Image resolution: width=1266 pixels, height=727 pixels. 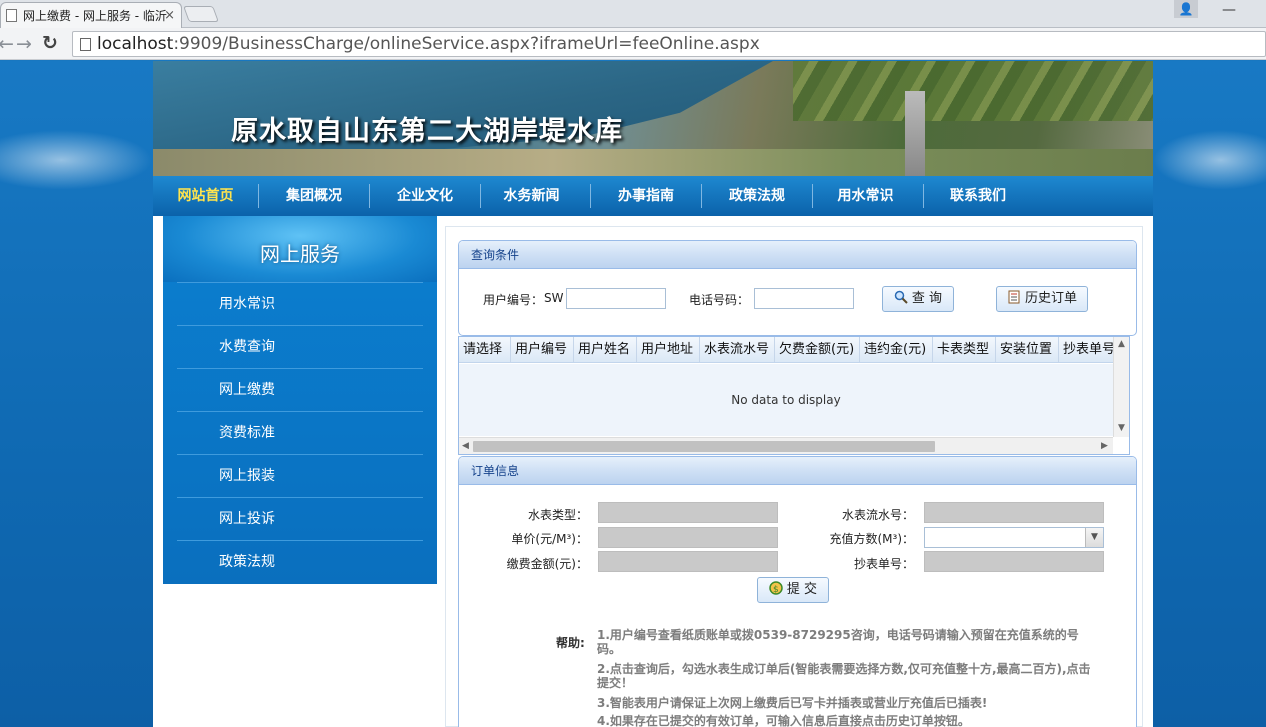 I want to click on scroll-thumb, so click(x=704, y=446).